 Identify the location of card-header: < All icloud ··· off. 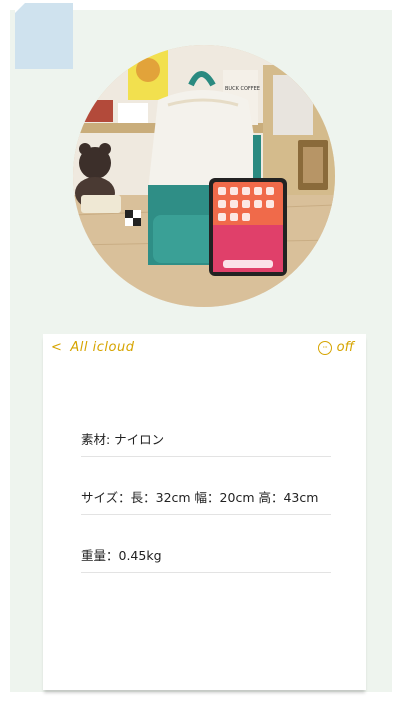
(204, 348).